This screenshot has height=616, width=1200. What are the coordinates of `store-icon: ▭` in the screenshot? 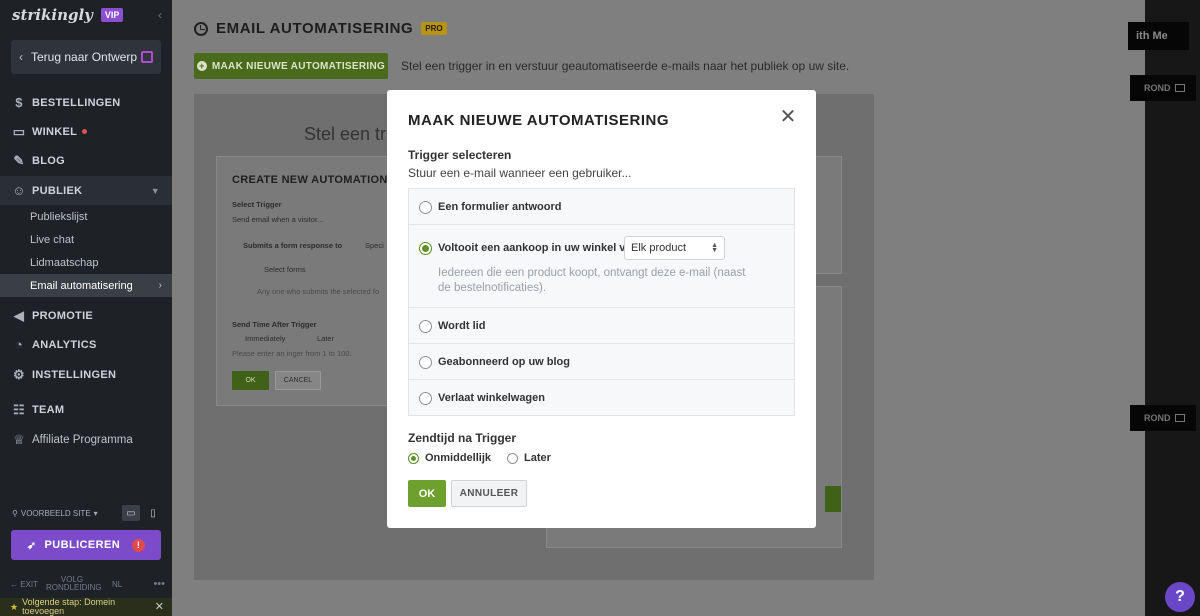 It's located at (19, 131).